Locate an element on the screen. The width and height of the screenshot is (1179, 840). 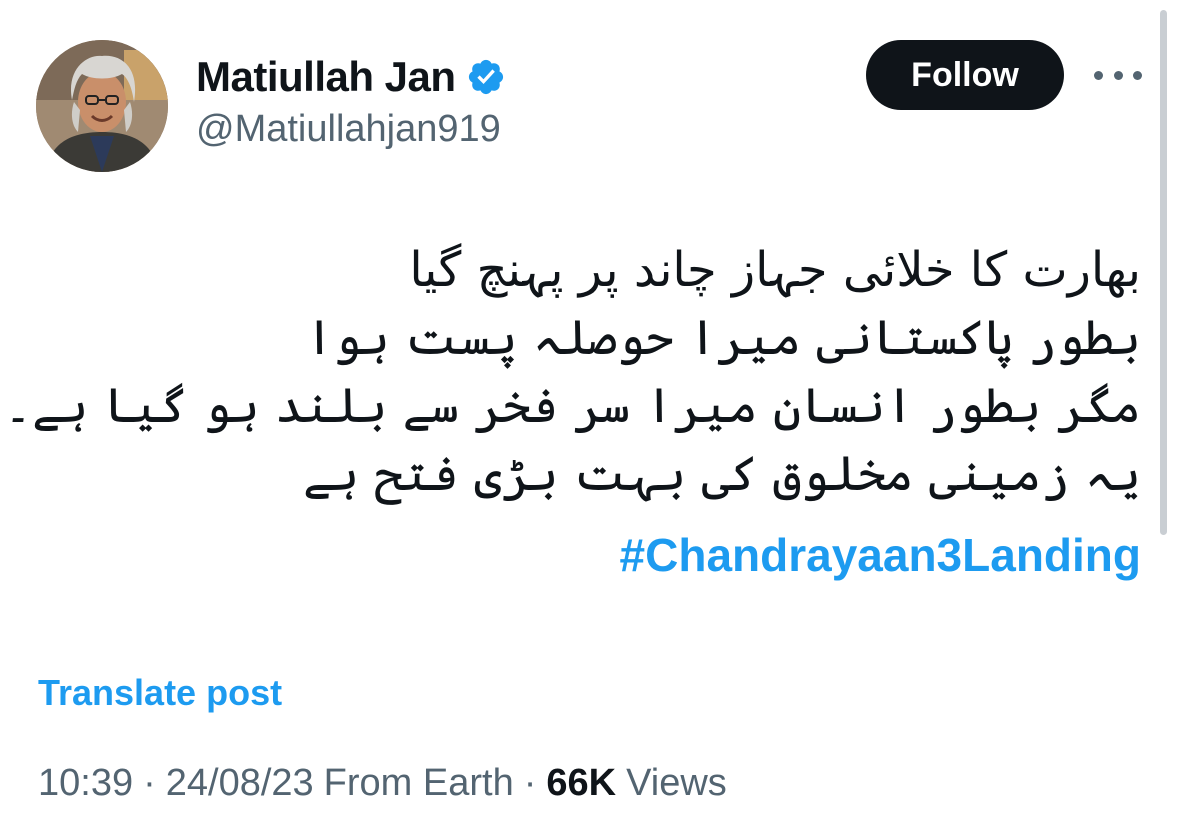
tweet-line: بطور پاکستانی میرا حوصلہ پست ہوا is located at coordinates (723, 338).